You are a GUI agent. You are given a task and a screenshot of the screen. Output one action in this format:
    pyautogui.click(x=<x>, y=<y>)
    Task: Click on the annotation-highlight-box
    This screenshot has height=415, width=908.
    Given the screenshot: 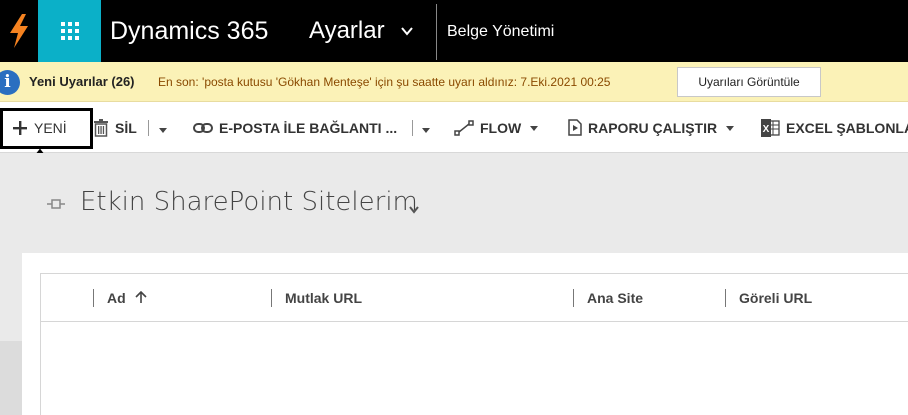 What is the action you would take?
    pyautogui.click(x=46, y=128)
    